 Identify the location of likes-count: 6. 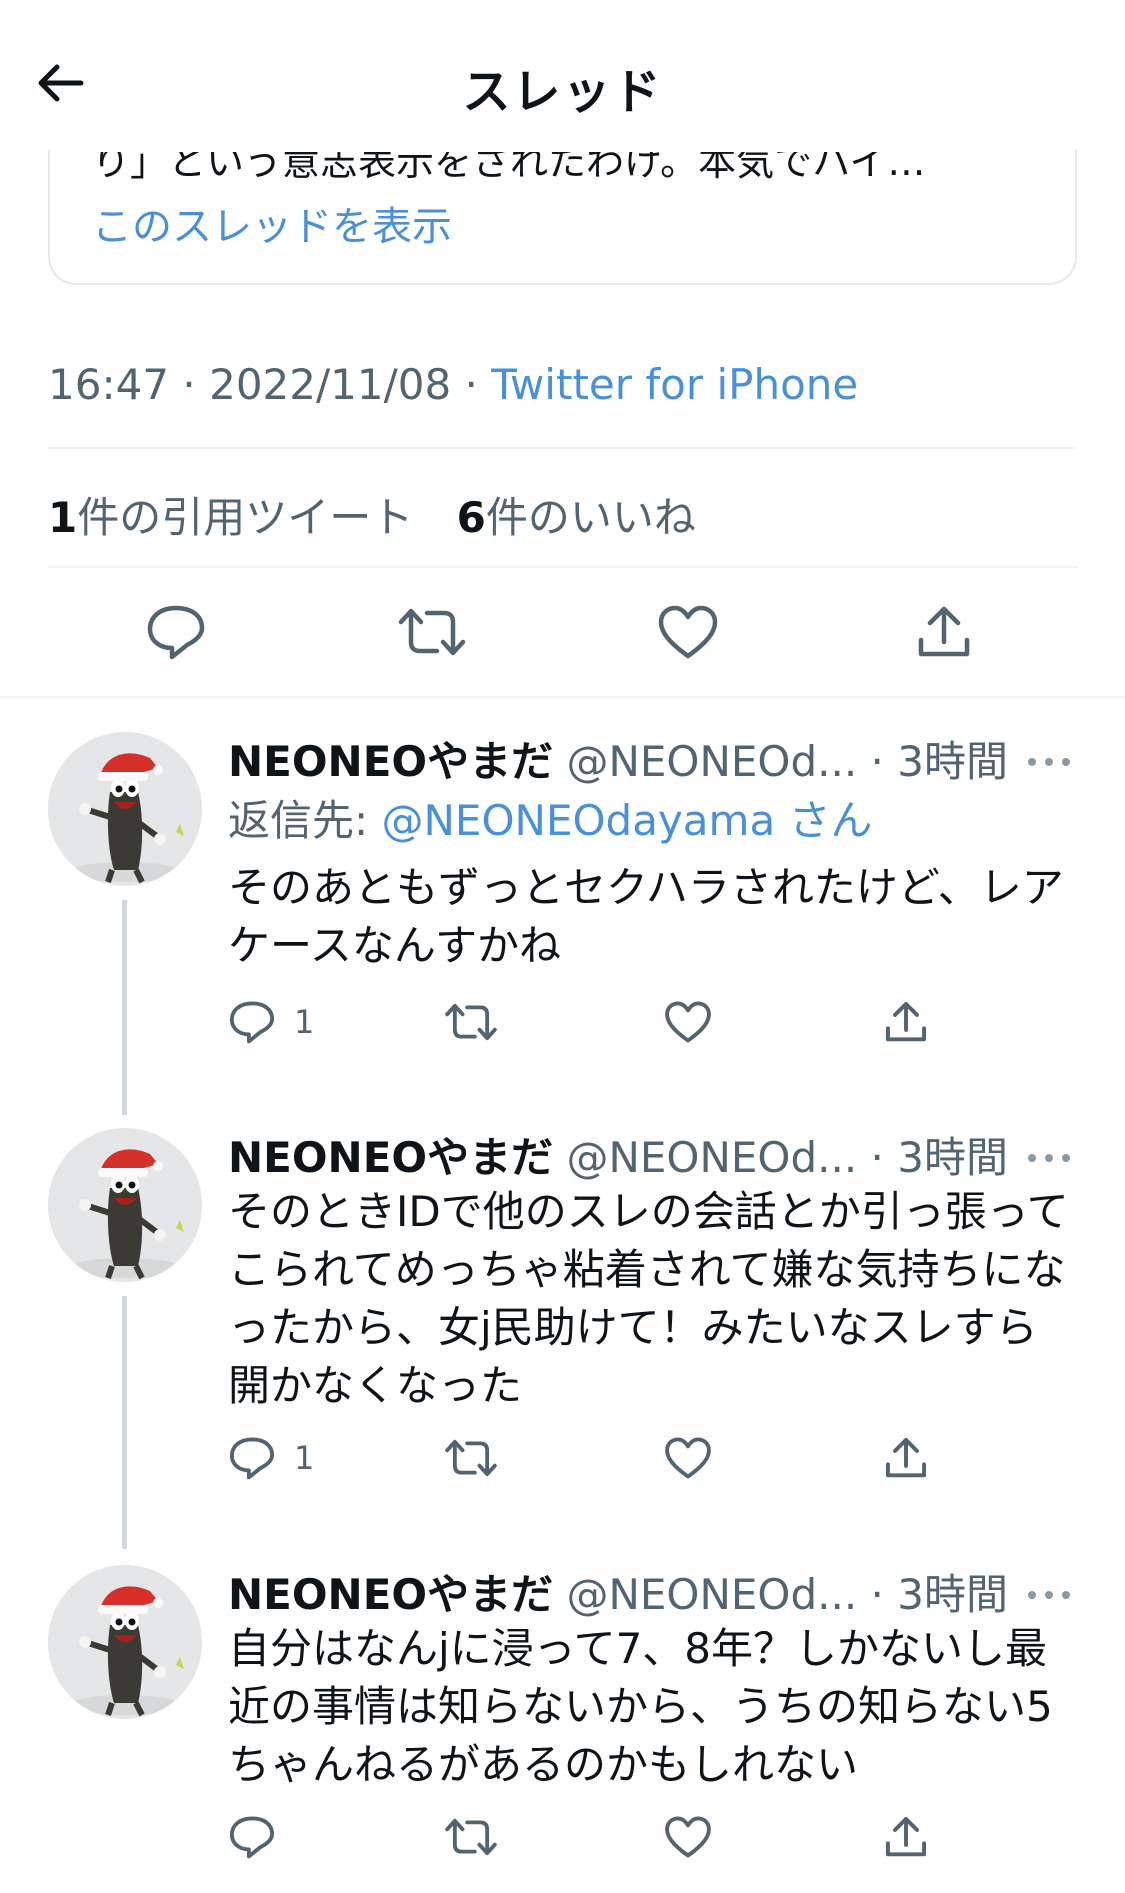
(471, 517).